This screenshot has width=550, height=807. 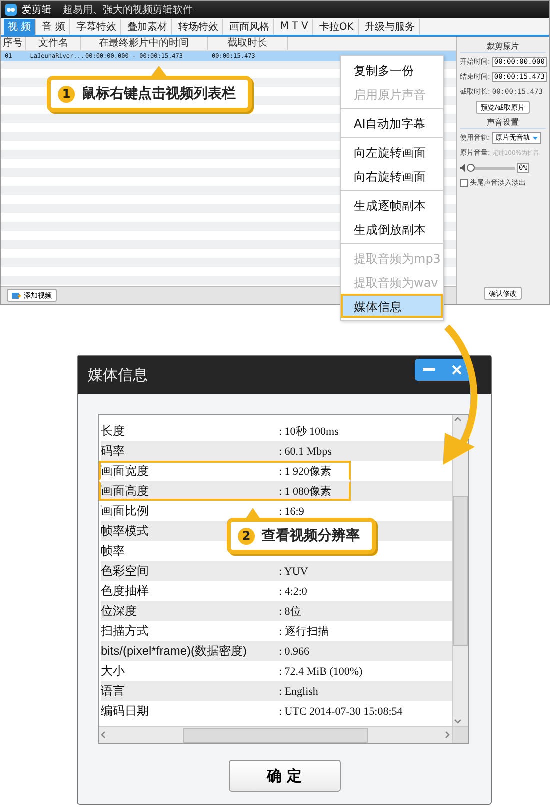 I want to click on info-label: 色彩空间, so click(x=125, y=571).